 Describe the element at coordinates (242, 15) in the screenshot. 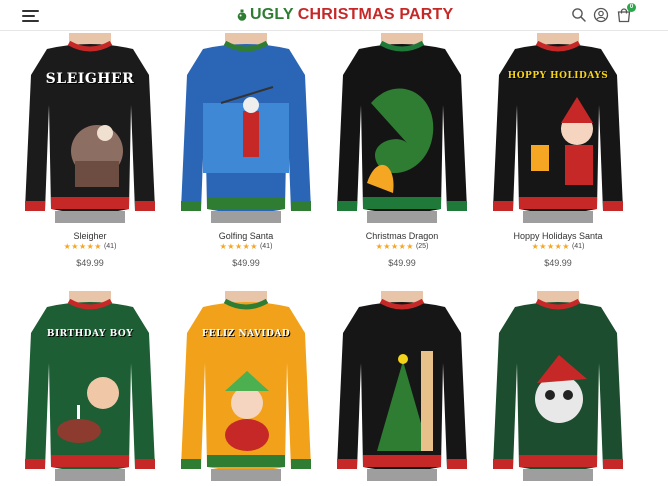

I see `logo-ornament-icon` at that location.